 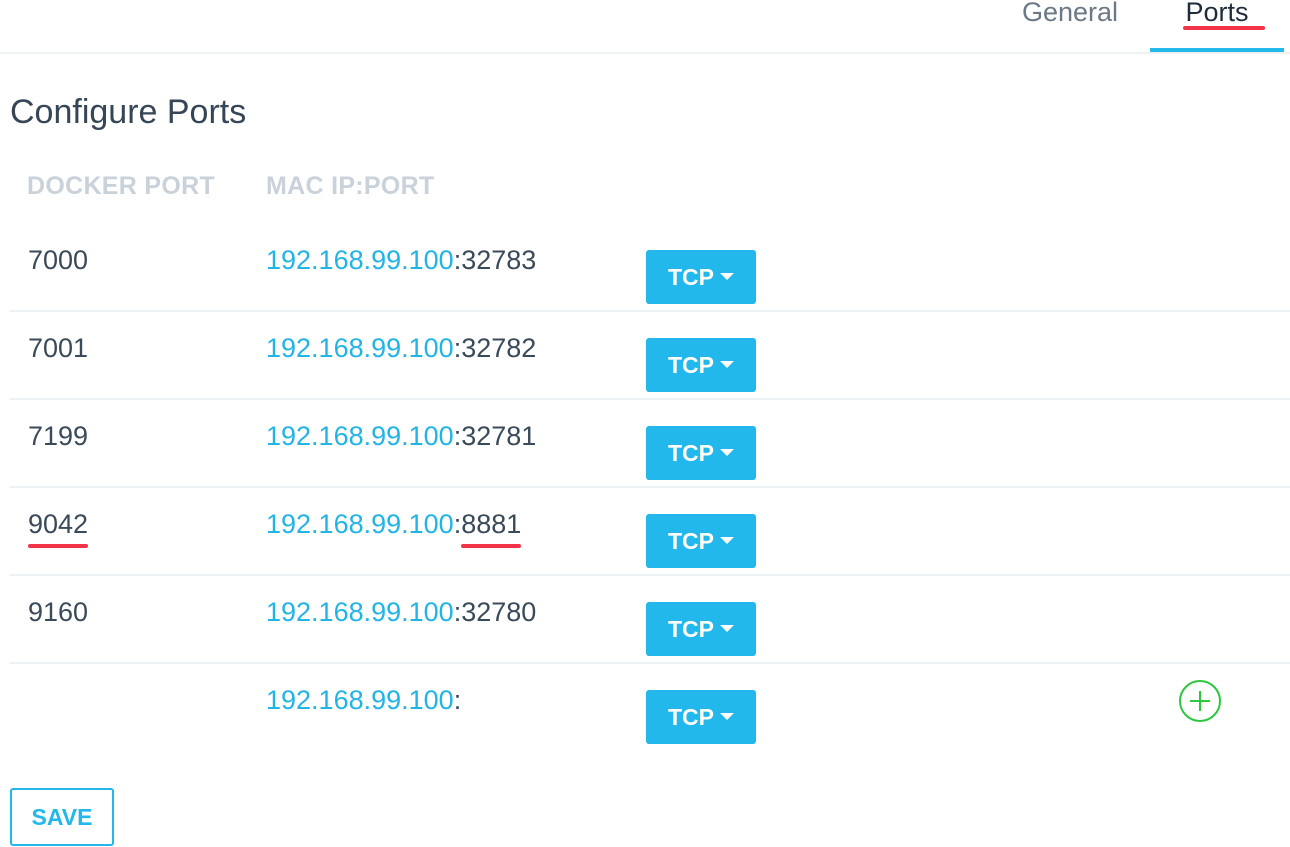 I want to click on mac-ip-port-value: 192.168.99.100:32781, so click(x=401, y=436).